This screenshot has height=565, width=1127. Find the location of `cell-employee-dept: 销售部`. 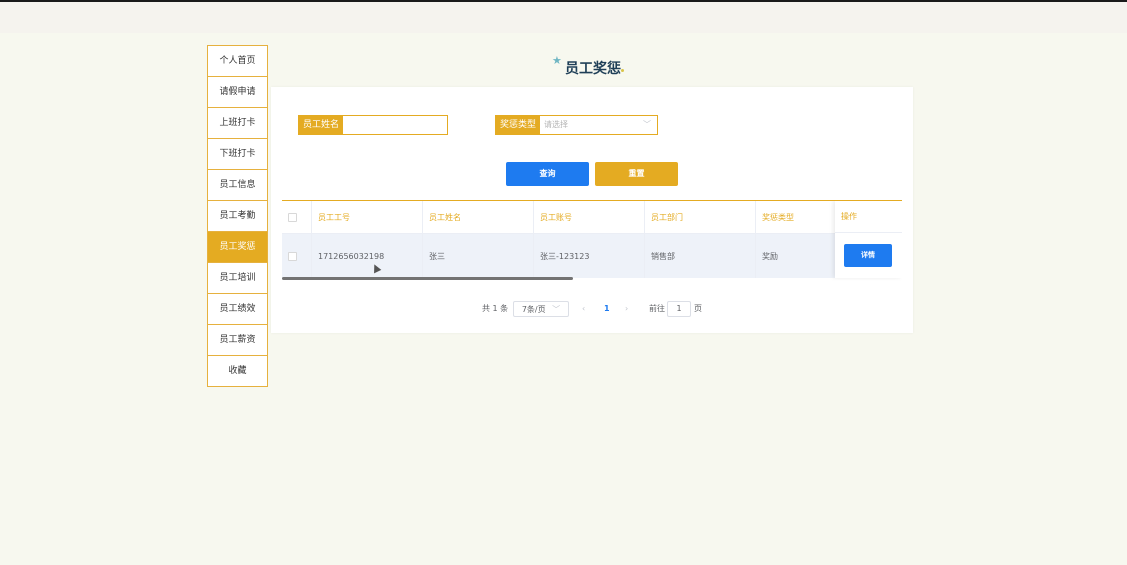

cell-employee-dept: 销售部 is located at coordinates (700, 256).